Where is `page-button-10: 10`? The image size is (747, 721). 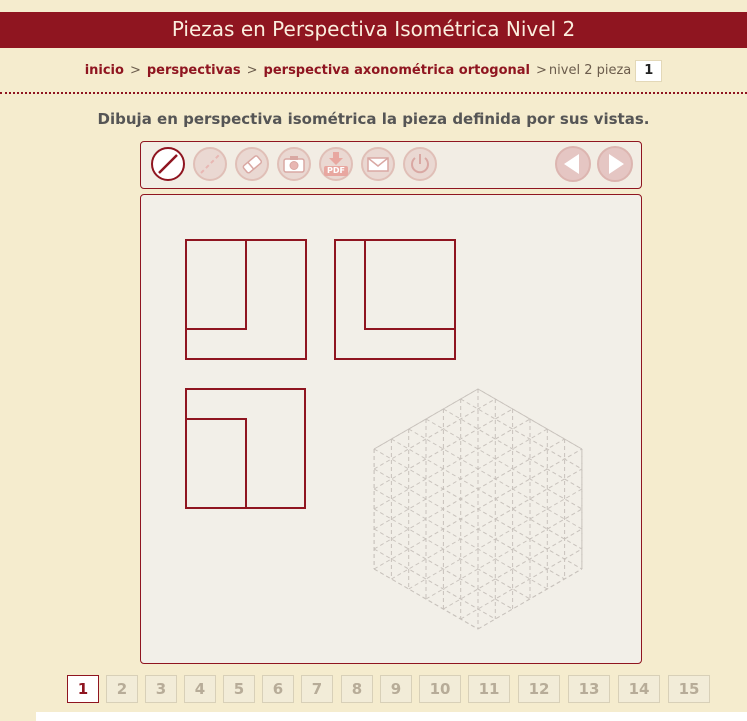 page-button-10: 10 is located at coordinates (440, 689).